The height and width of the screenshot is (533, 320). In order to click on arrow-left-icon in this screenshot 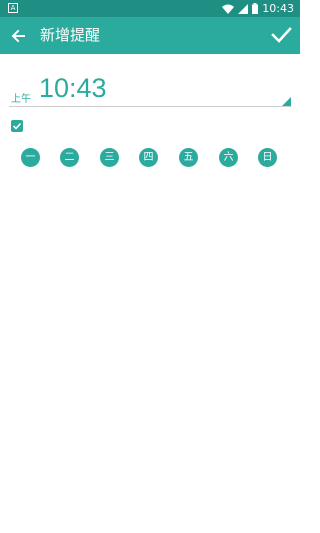, I will do `click(19, 36)`.